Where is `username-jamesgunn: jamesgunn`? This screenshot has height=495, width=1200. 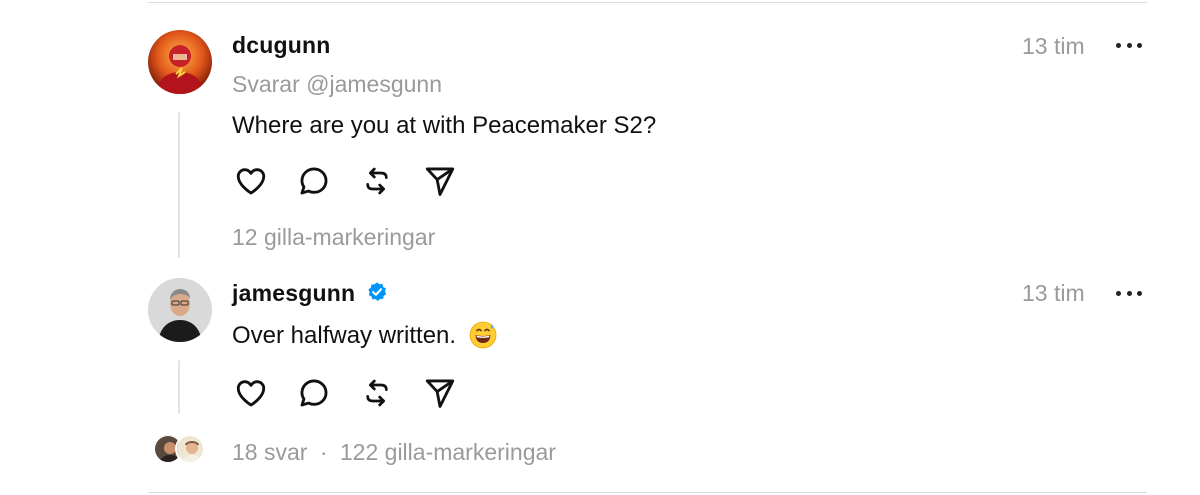 username-jamesgunn: jamesgunn is located at coordinates (310, 293).